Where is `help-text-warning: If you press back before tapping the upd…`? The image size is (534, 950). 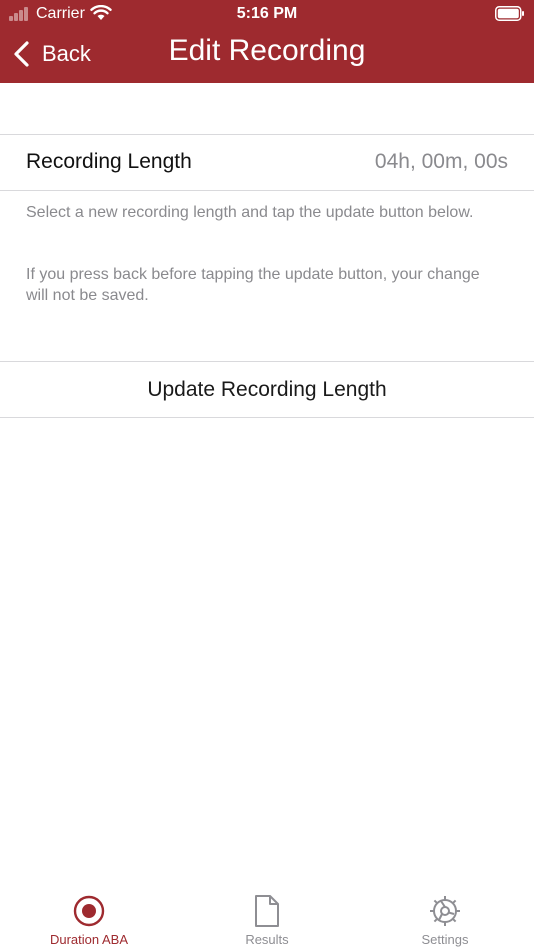 help-text-warning: If you press back before tapping the upd… is located at coordinates (253, 285).